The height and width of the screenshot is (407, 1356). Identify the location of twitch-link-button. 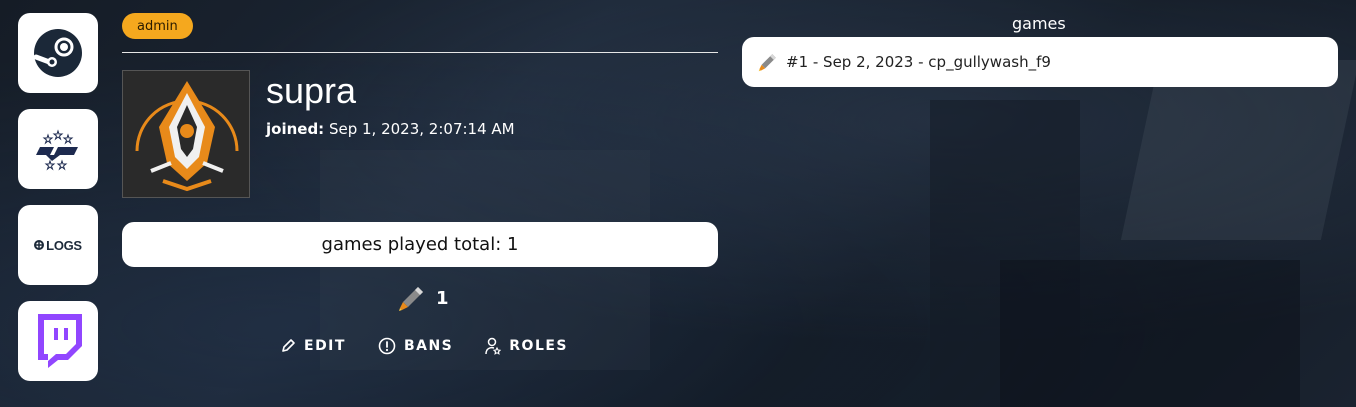
(58, 341).